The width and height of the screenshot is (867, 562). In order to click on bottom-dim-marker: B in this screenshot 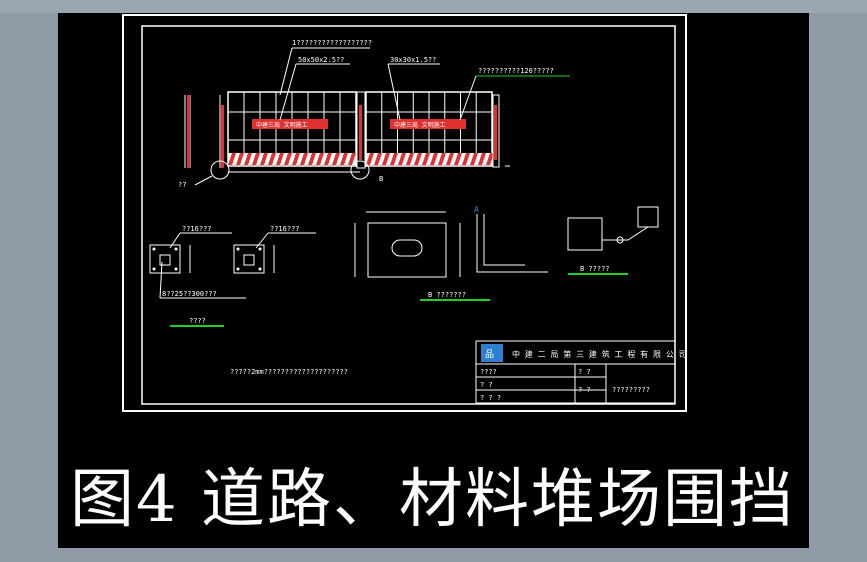, I will do `click(381, 179)`.